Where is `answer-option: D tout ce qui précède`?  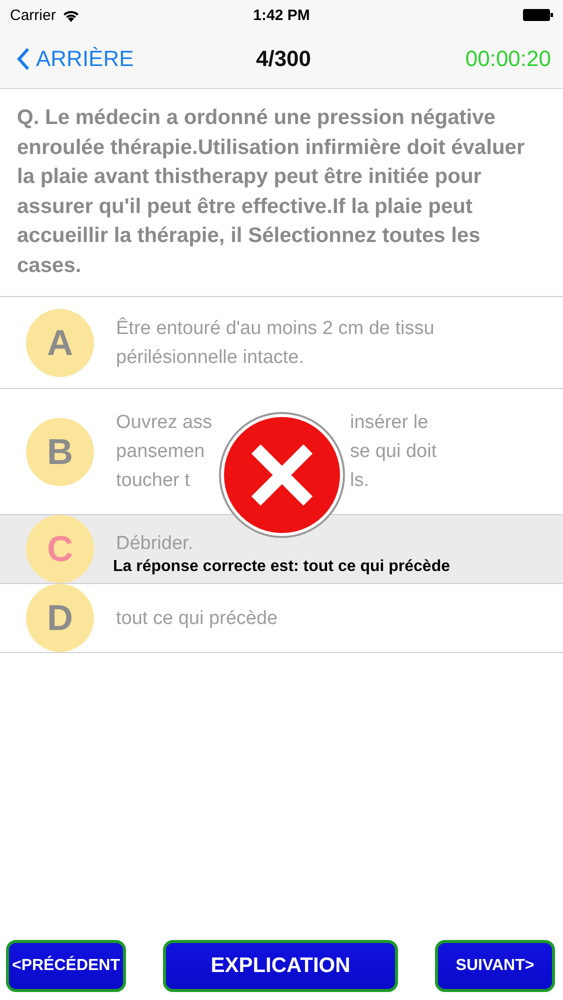
answer-option: D tout ce qui précède is located at coordinates (281, 618).